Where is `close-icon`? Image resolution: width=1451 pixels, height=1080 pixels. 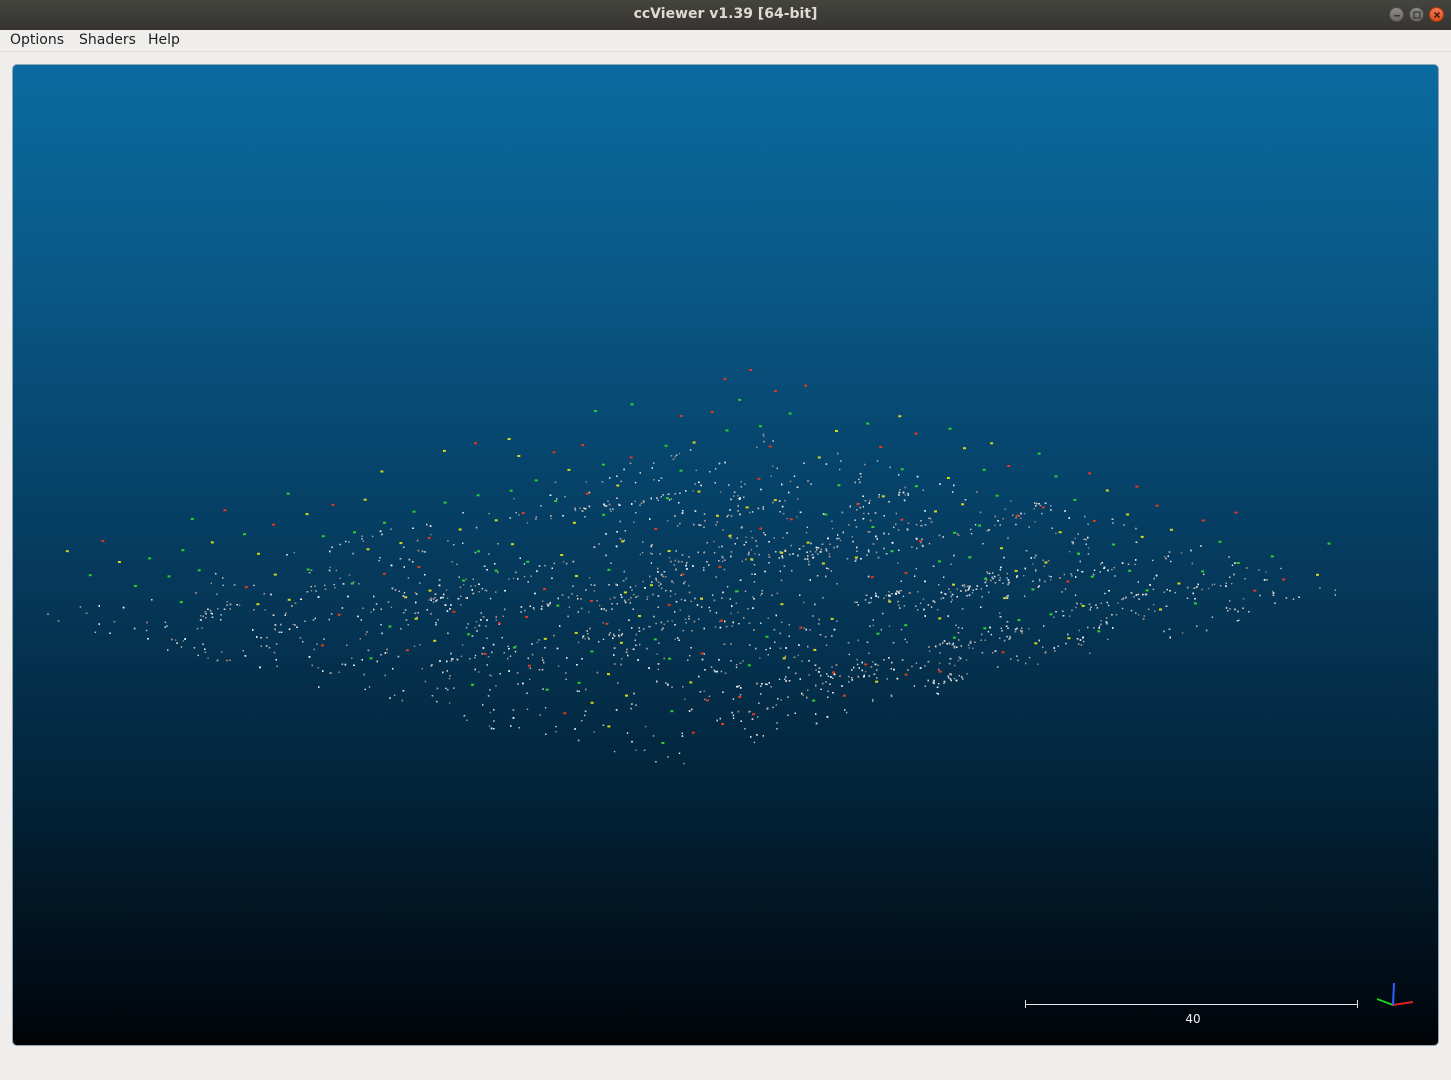
close-icon is located at coordinates (1437, 15).